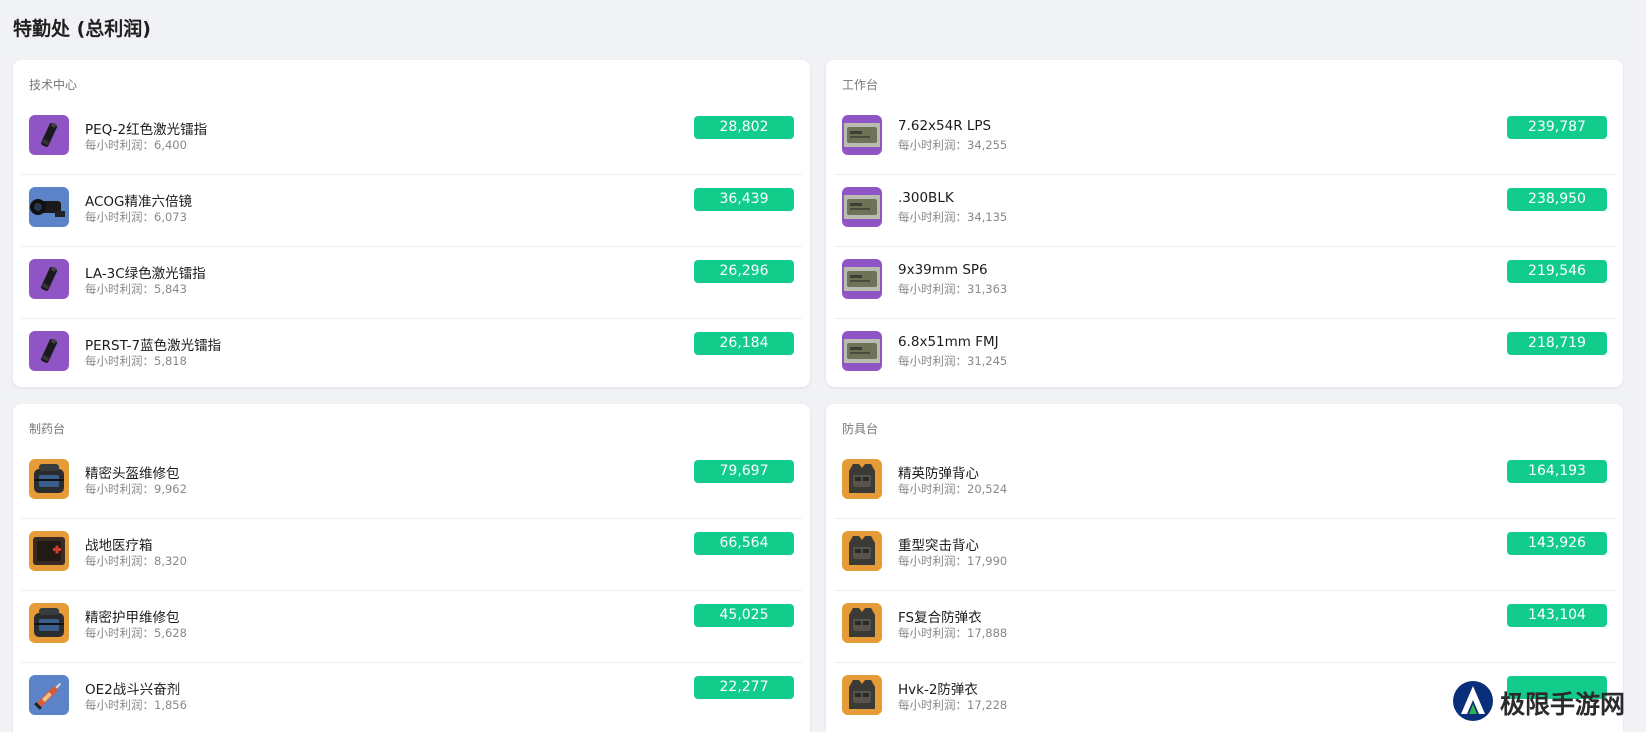 Image resolution: width=1646 pixels, height=732 pixels. I want to click on hourly-profit-value: 31,245, so click(987, 361).